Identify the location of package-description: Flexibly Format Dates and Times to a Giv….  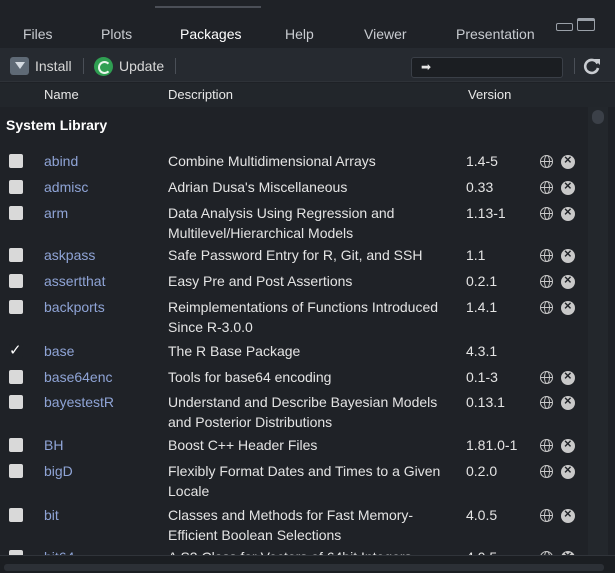
(304, 481).